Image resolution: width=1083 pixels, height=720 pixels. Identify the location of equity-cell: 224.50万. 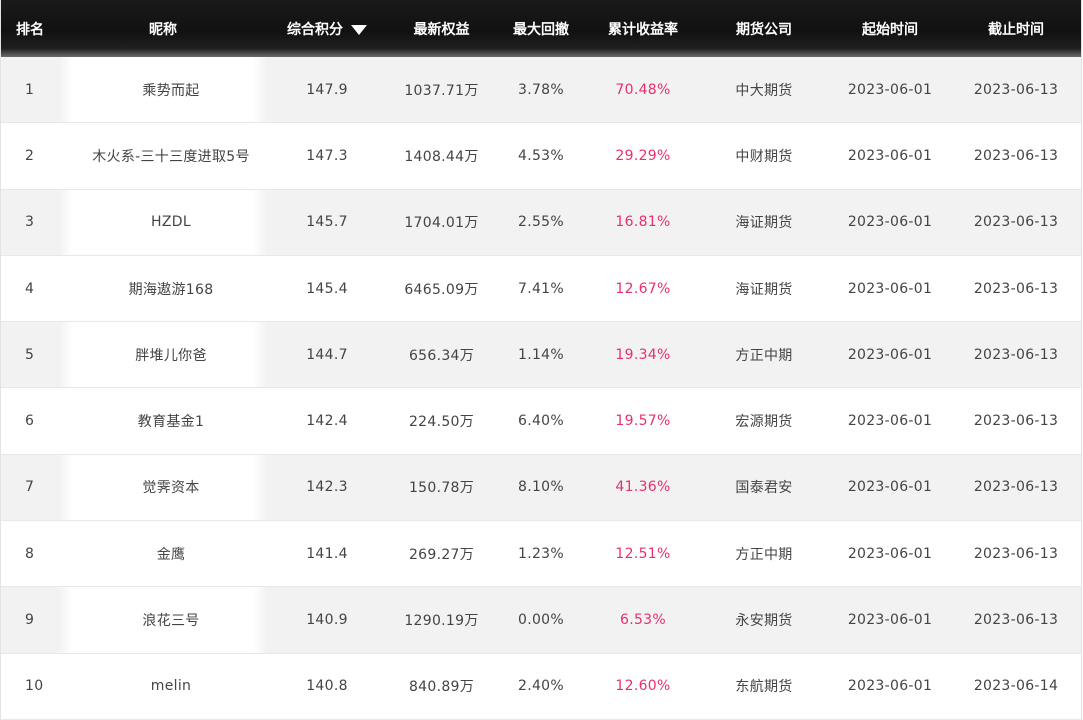
(441, 422).